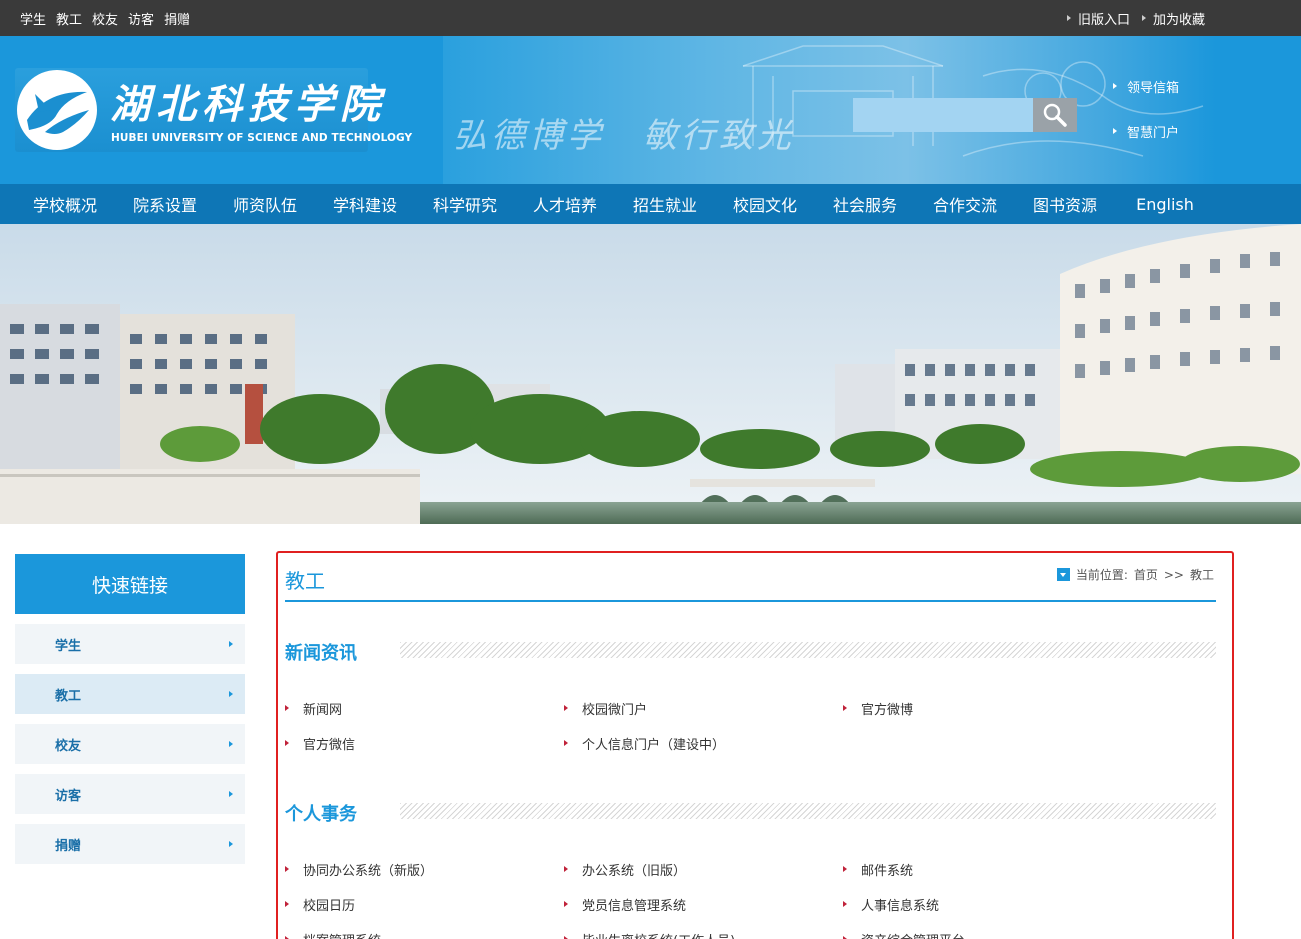  Describe the element at coordinates (982, 869) in the screenshot. I see `link-mail-system: 邮件系统` at that location.